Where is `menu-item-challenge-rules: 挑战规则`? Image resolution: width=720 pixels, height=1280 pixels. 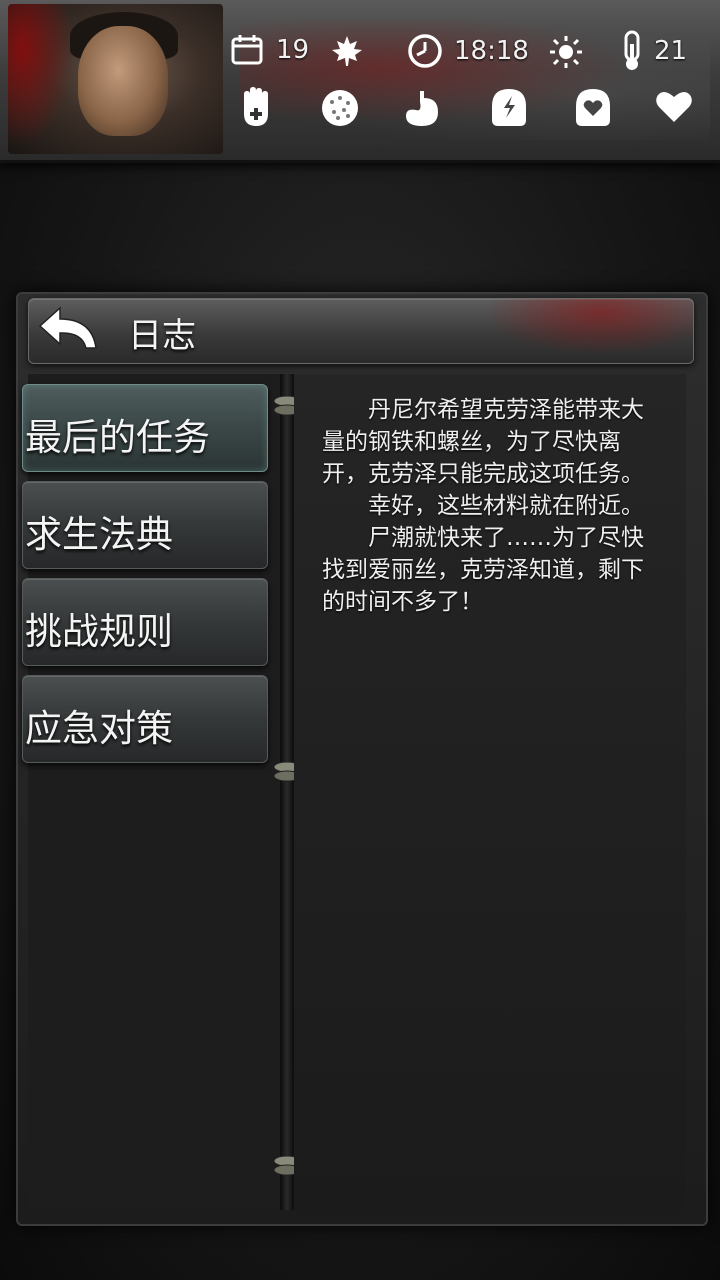
menu-item-challenge-rules: 挑战规则 is located at coordinates (145, 622).